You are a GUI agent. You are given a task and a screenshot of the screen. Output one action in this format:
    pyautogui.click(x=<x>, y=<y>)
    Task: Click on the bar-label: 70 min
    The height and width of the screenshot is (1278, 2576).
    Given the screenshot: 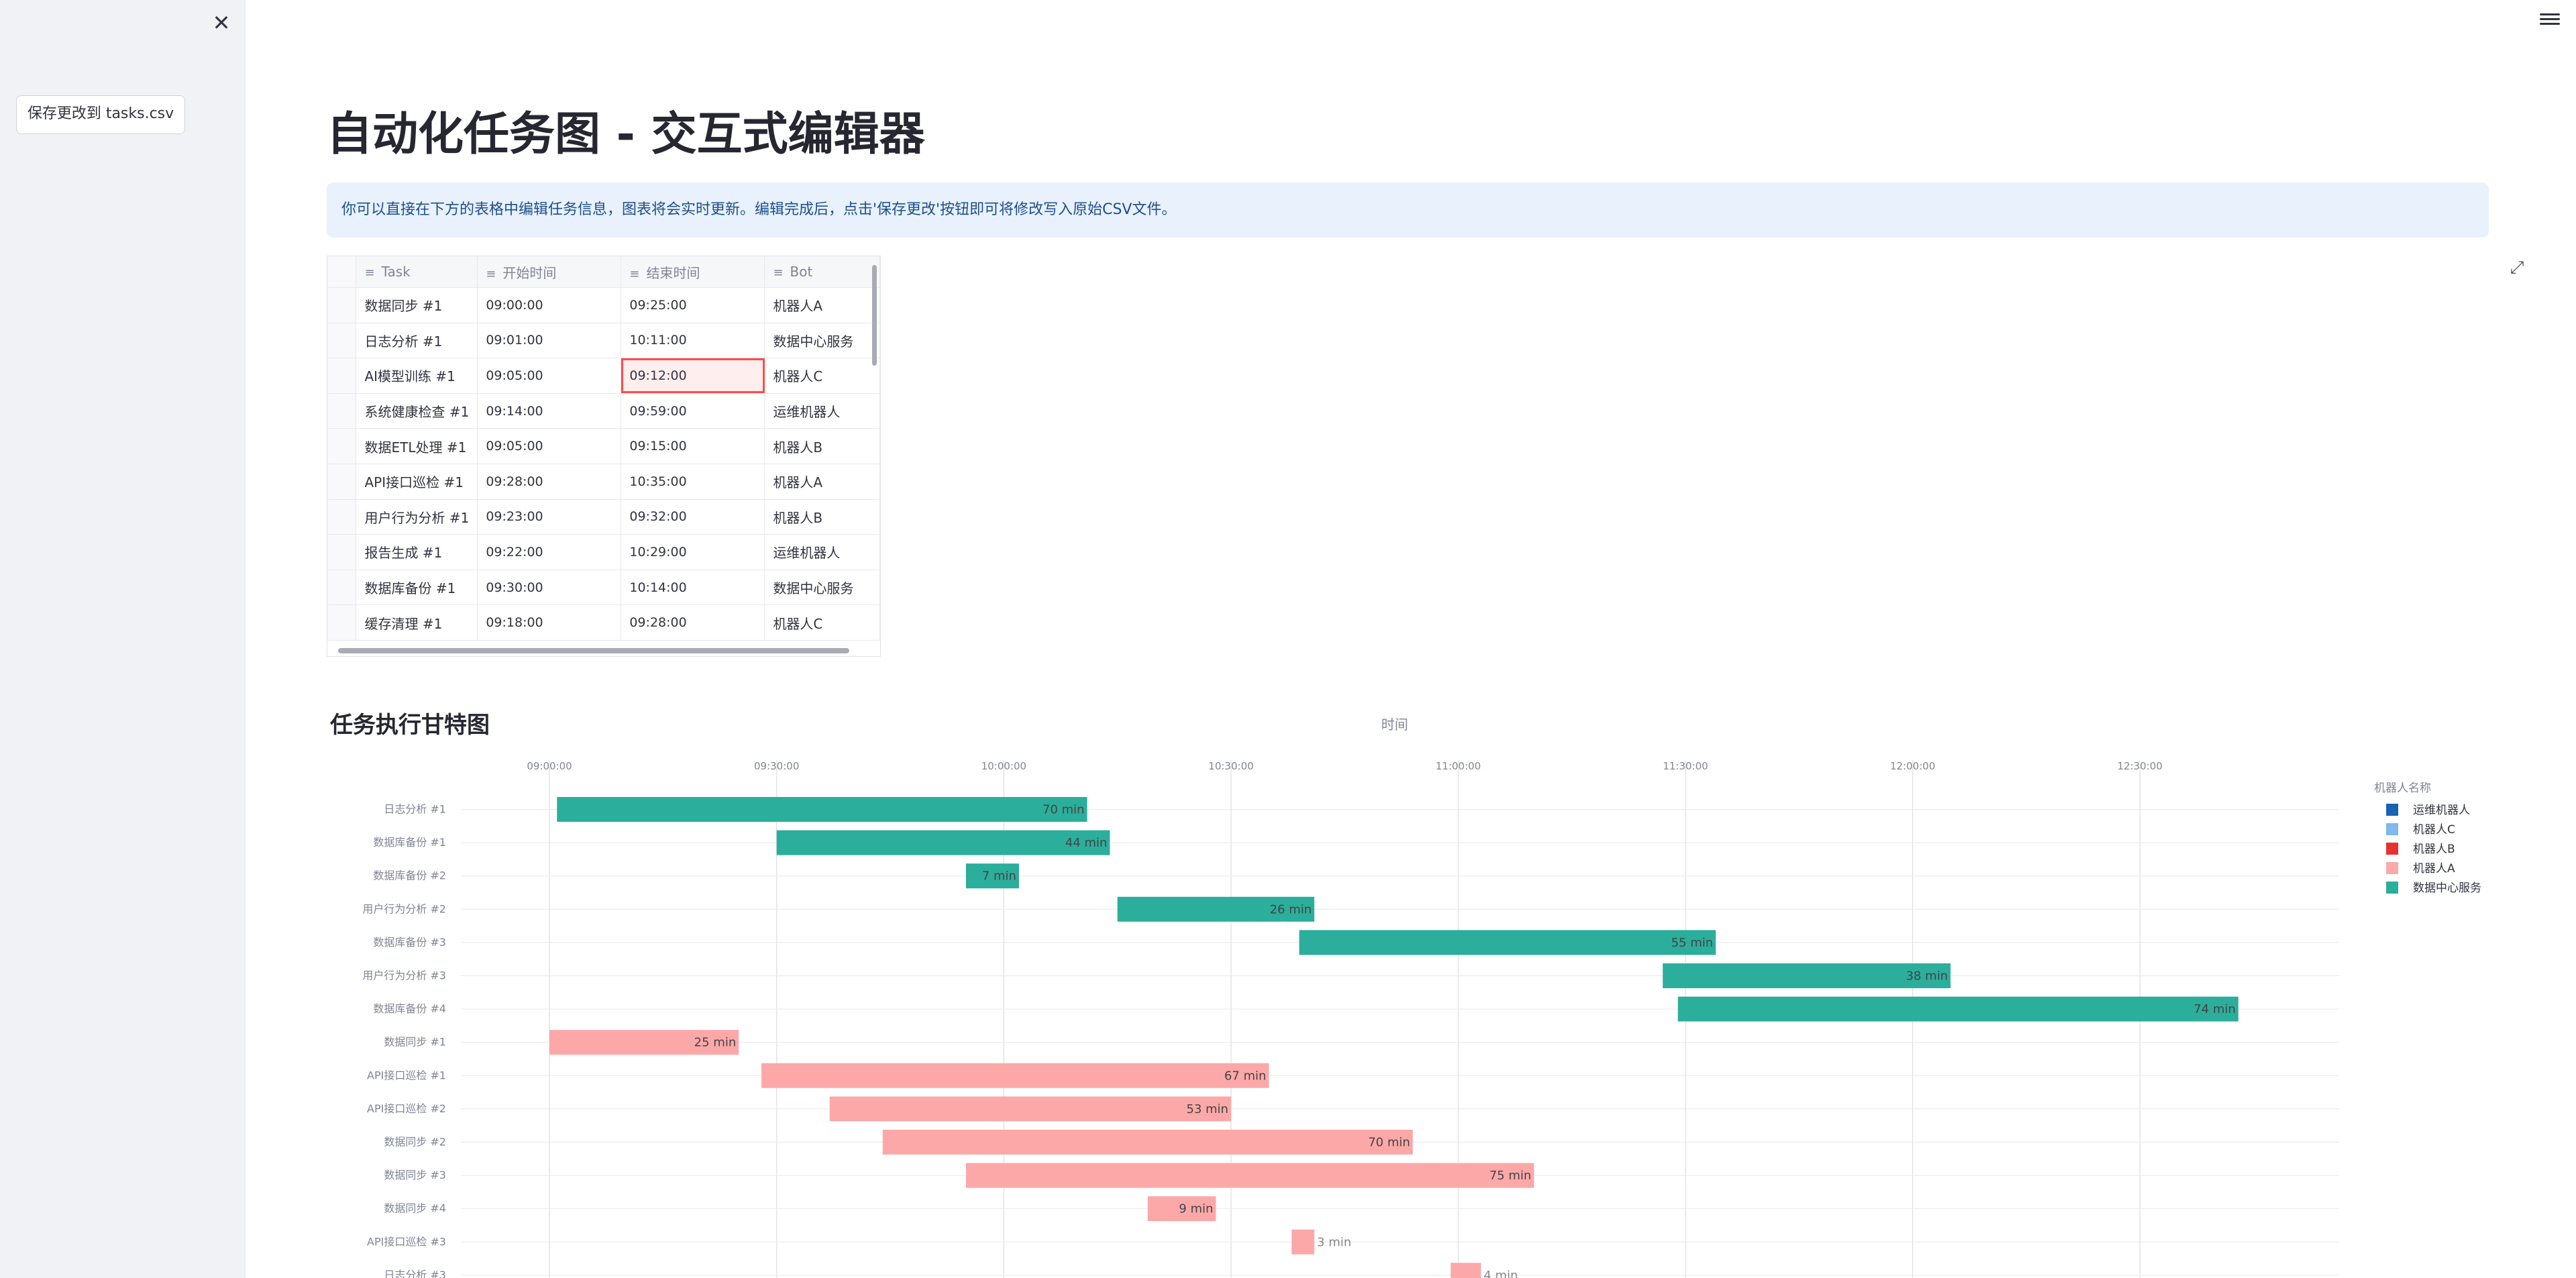 What is the action you would take?
    pyautogui.click(x=1389, y=1143)
    